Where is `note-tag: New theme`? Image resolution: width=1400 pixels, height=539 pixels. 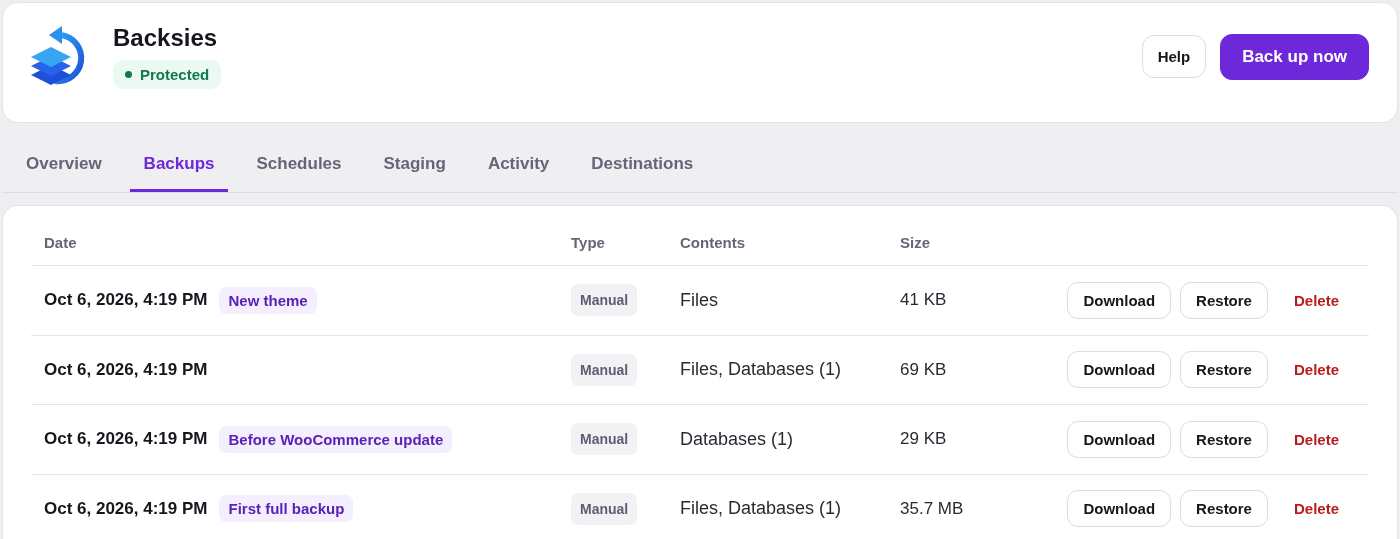 note-tag: New theme is located at coordinates (268, 300).